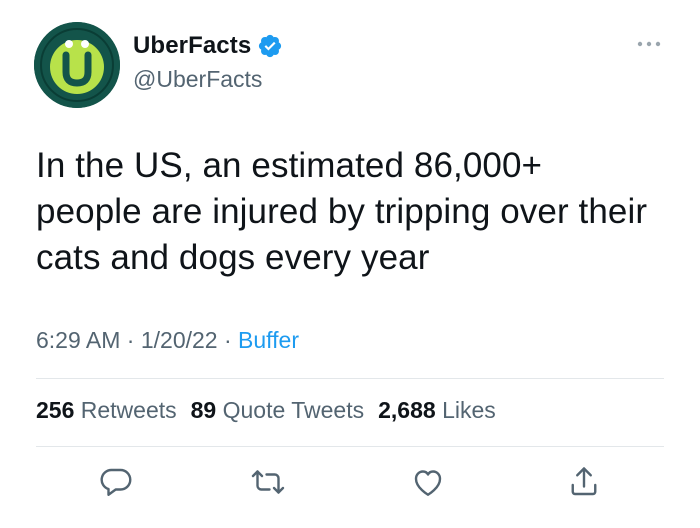  Describe the element at coordinates (428, 482) in the screenshot. I see `like-icon` at that location.